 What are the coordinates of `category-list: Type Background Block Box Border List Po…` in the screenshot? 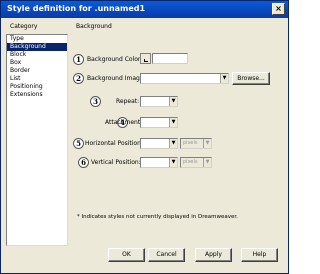 It's located at (37, 140).